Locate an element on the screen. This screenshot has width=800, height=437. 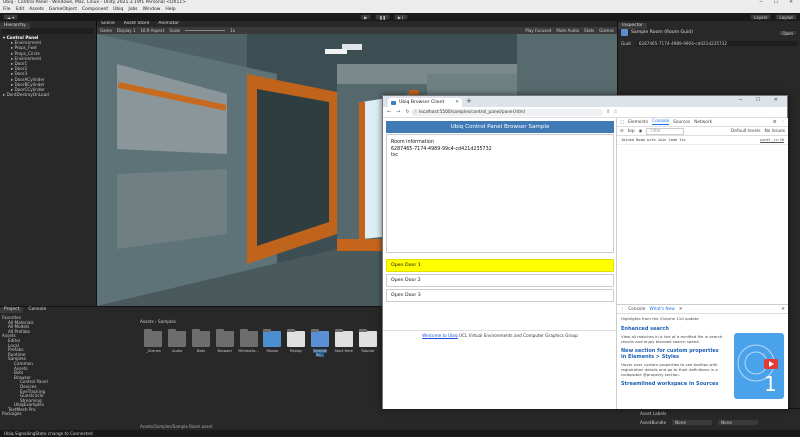
whats-new-item-title: Enhanced search is located at coordinates (673, 329).